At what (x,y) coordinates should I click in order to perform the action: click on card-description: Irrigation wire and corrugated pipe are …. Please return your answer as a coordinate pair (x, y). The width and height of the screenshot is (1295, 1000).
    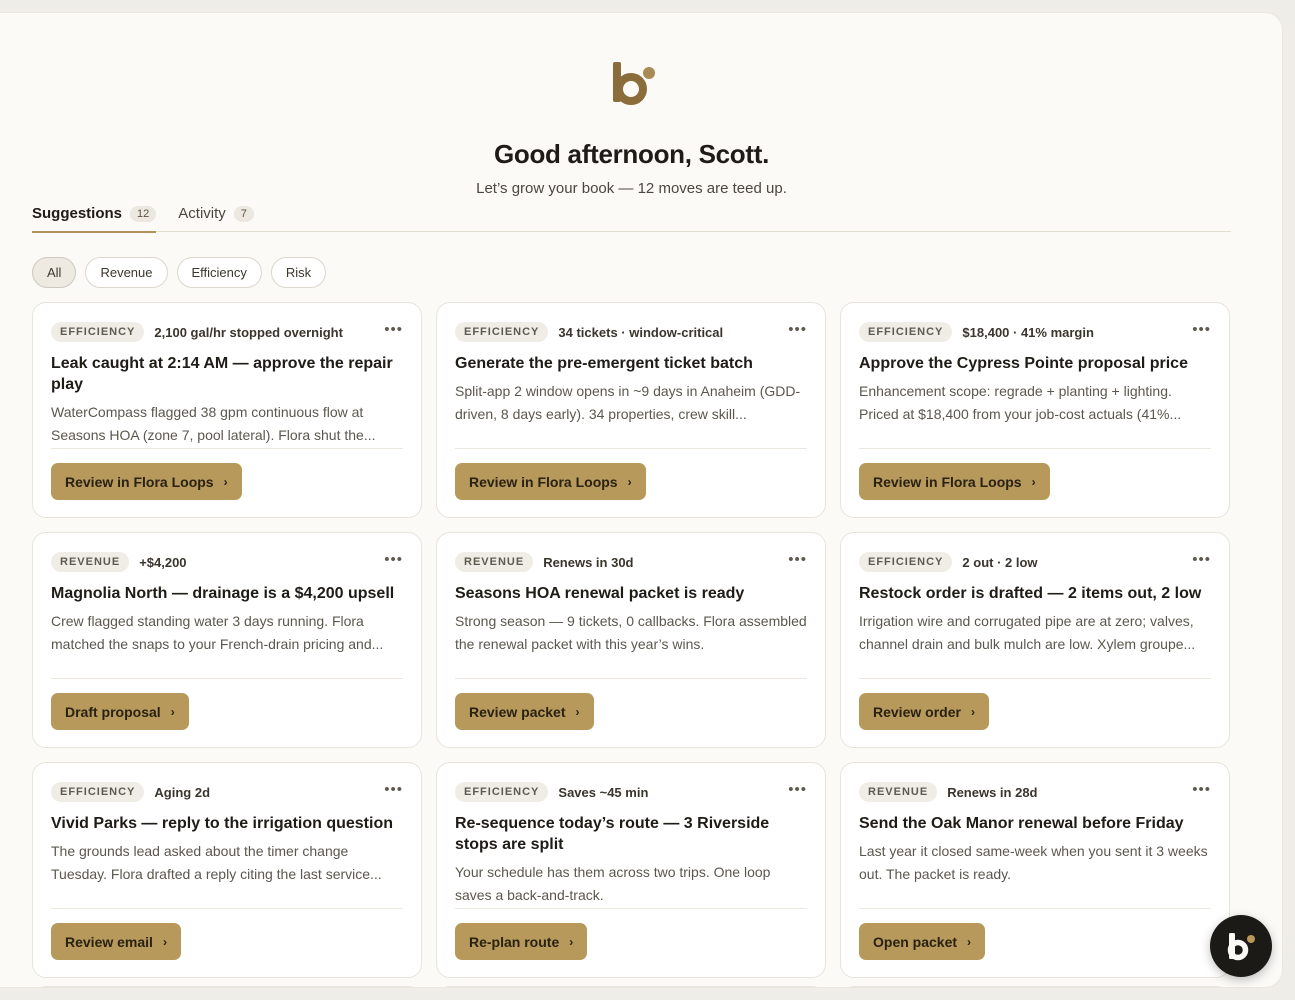
    Looking at the image, I should click on (1027, 632).